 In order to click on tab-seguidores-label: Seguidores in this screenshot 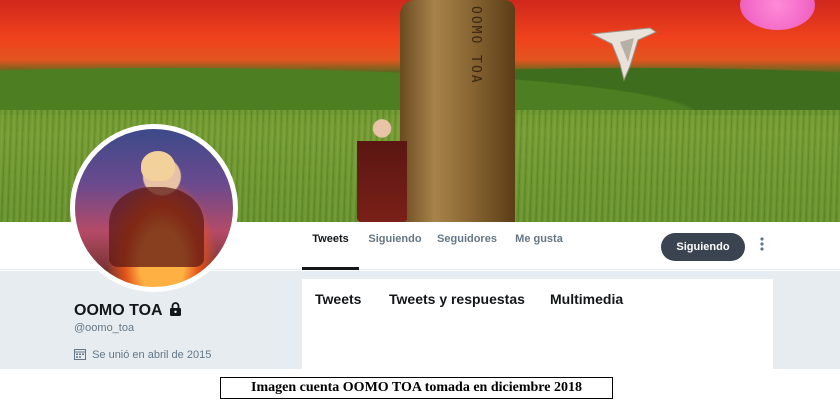, I will do `click(467, 239)`.